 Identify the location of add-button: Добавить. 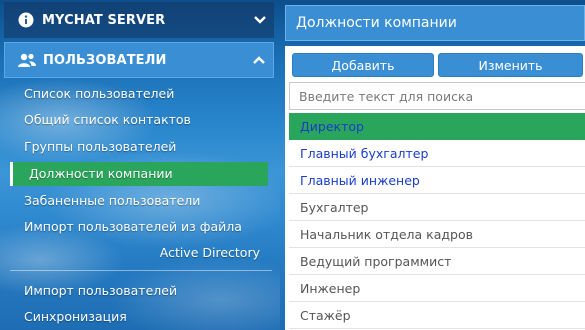
(363, 65).